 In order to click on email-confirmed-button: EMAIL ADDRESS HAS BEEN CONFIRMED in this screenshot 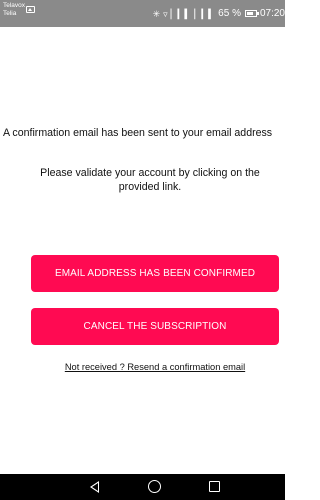, I will do `click(155, 273)`.